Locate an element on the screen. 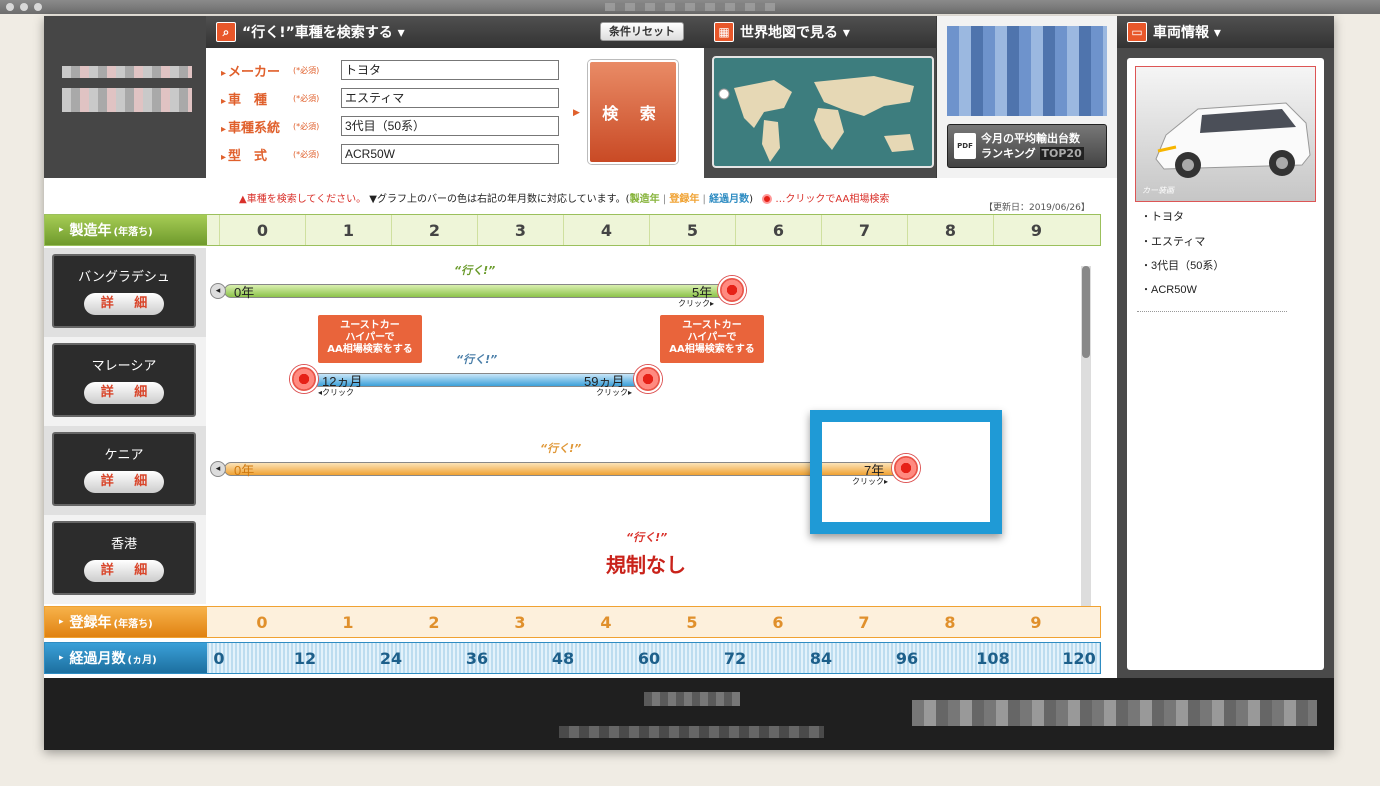  series-select: 3代目（50系） is located at coordinates (450, 126).